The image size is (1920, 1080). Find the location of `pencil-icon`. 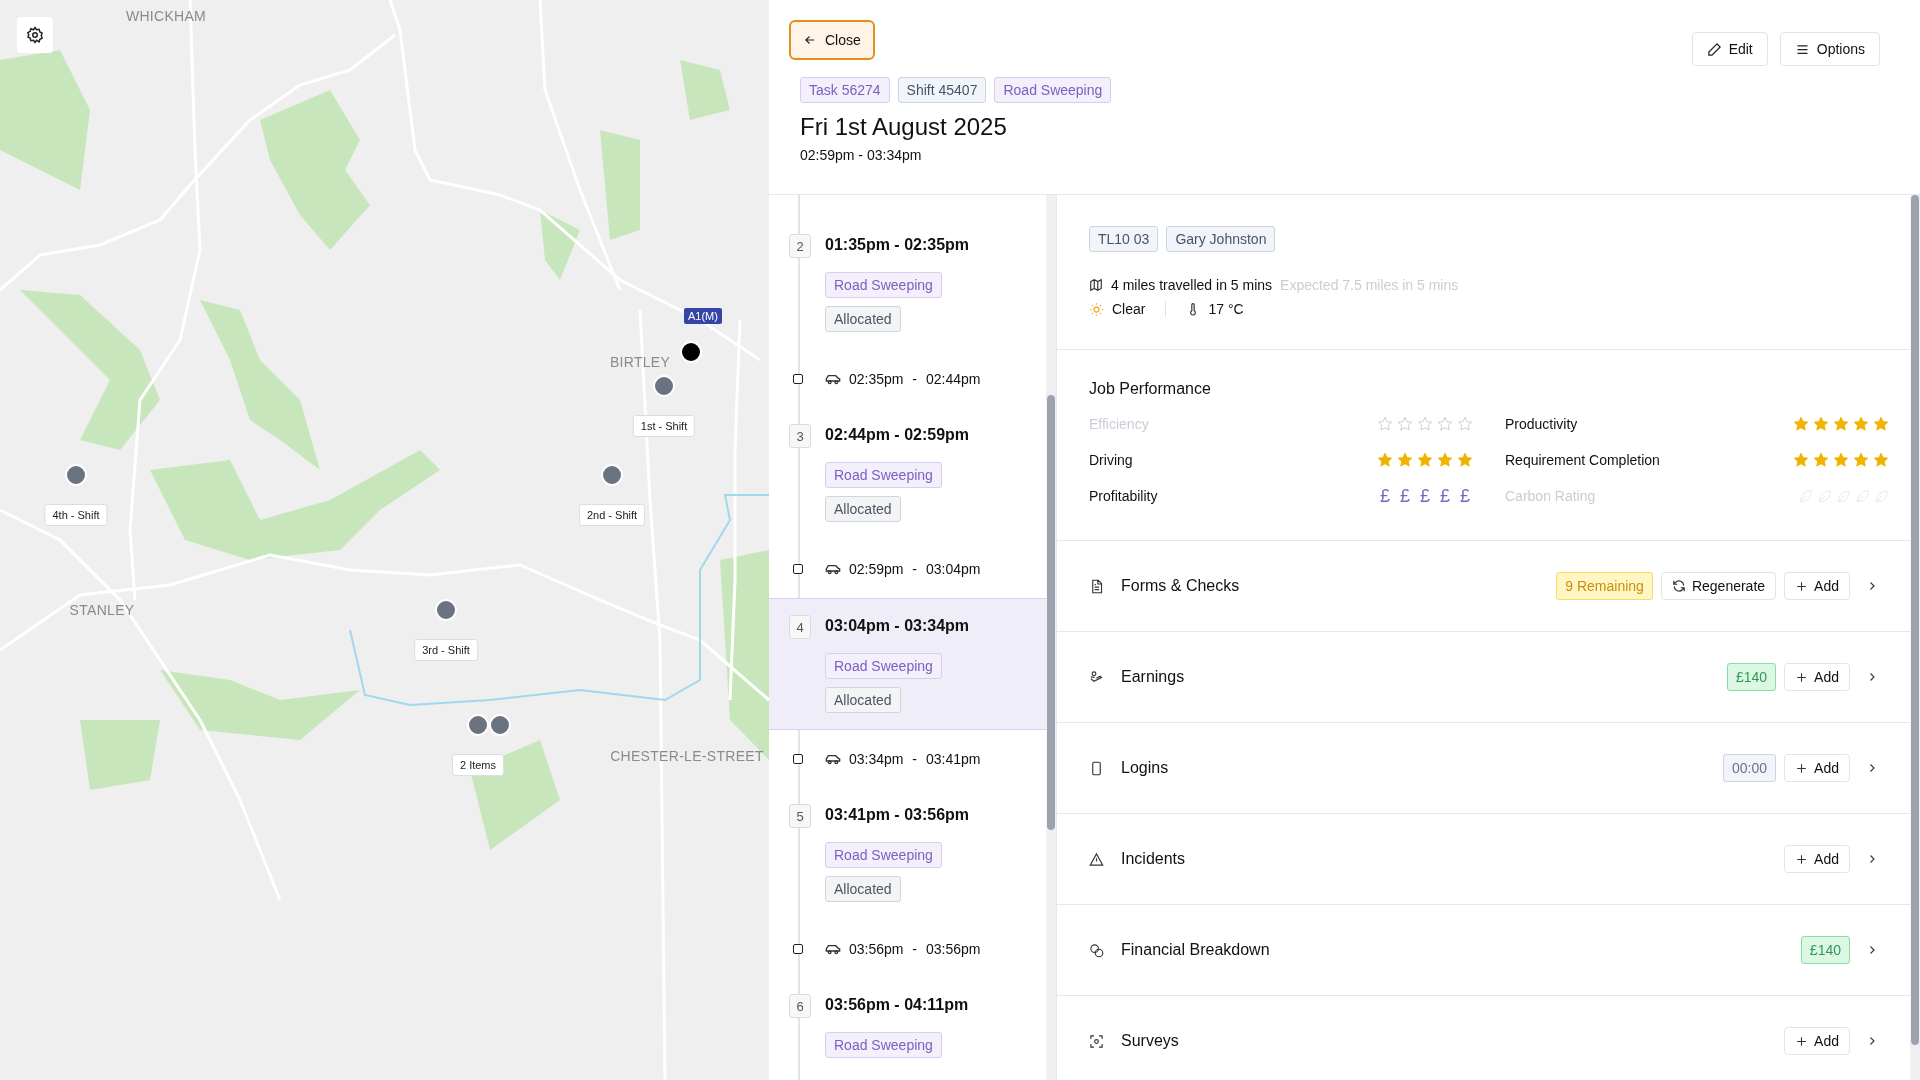

pencil-icon is located at coordinates (1714, 49).